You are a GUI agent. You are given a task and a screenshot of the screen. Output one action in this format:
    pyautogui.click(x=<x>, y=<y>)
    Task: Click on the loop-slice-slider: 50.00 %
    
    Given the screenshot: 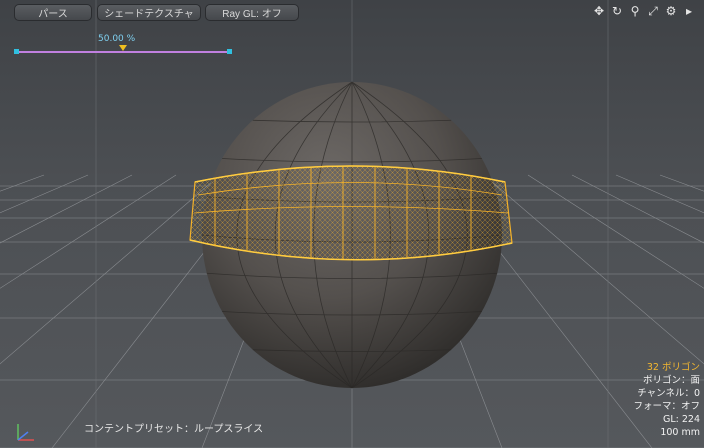 What is the action you would take?
    pyautogui.click(x=123, y=45)
    